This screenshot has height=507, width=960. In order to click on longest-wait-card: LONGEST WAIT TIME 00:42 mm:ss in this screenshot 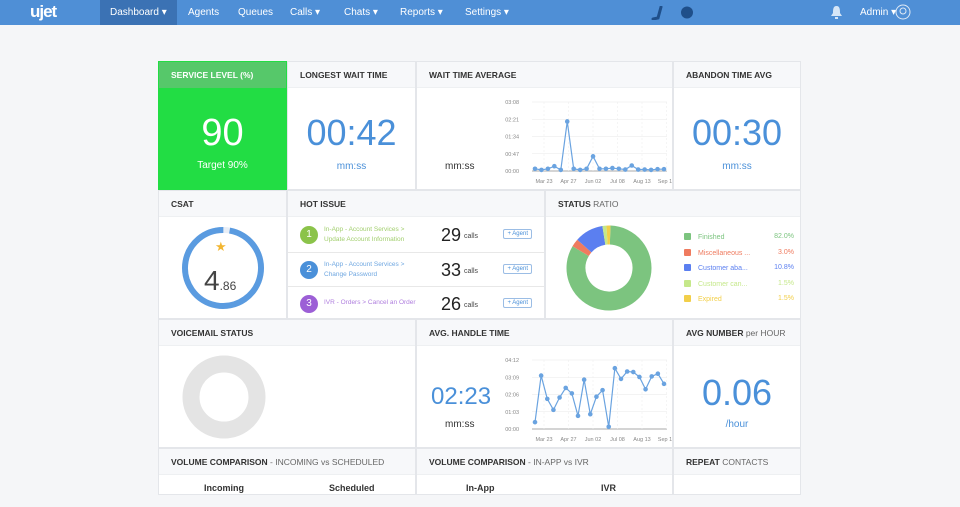, I will do `click(351, 125)`.